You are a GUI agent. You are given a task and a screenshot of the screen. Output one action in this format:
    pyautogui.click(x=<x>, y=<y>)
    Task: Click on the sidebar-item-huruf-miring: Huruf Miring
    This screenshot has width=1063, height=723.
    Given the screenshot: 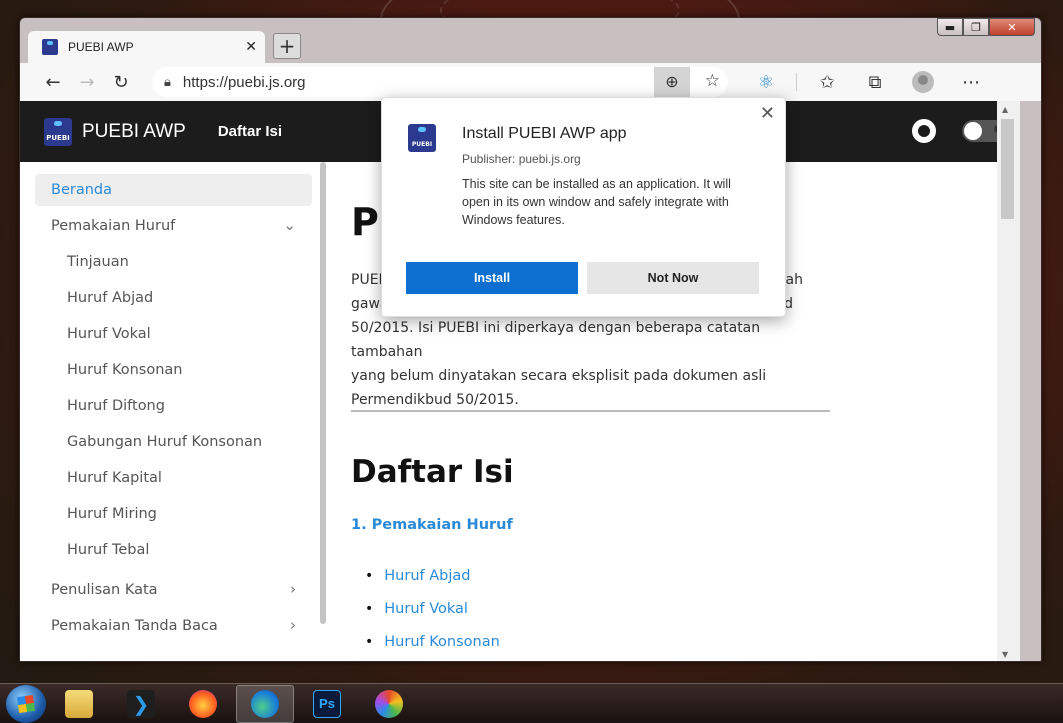 What is the action you would take?
    pyautogui.click(x=173, y=514)
    